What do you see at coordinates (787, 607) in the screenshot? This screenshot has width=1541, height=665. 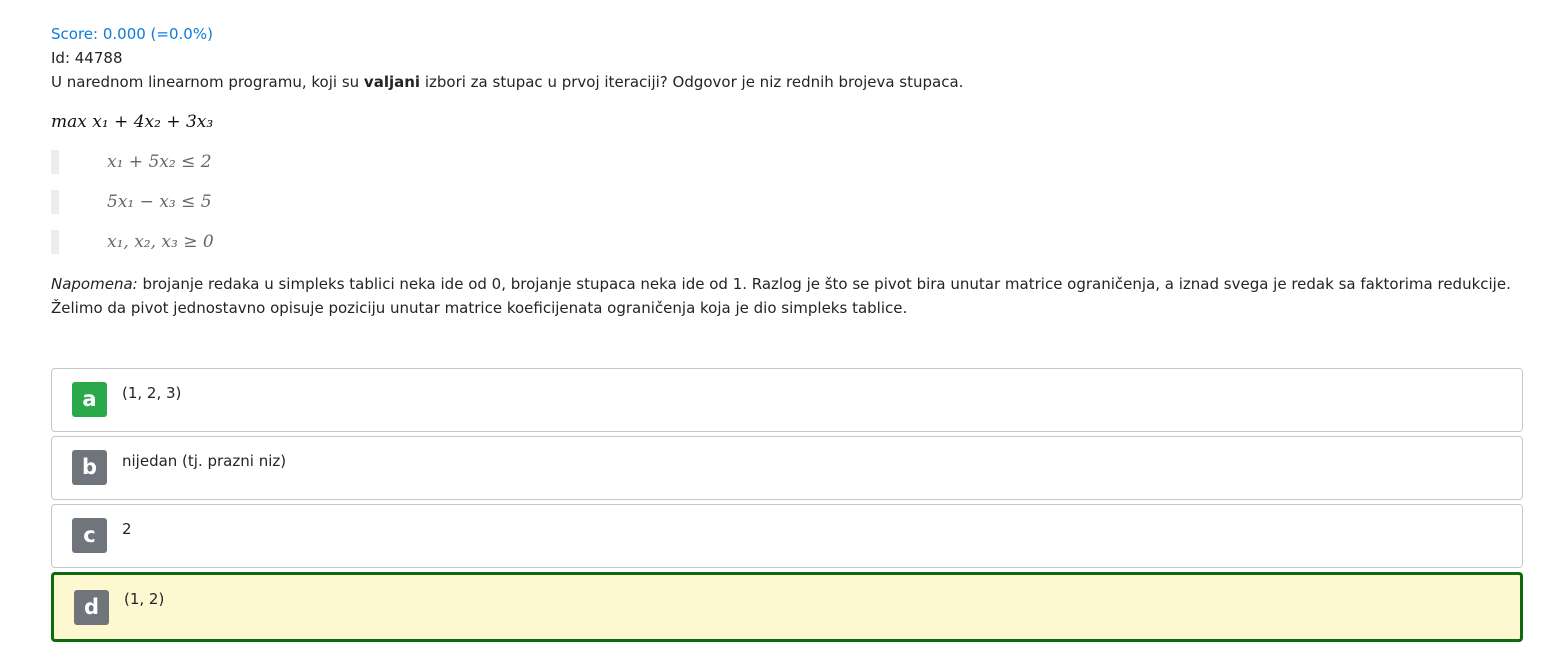 I see `answer-option-d: d (1, 2)` at bounding box center [787, 607].